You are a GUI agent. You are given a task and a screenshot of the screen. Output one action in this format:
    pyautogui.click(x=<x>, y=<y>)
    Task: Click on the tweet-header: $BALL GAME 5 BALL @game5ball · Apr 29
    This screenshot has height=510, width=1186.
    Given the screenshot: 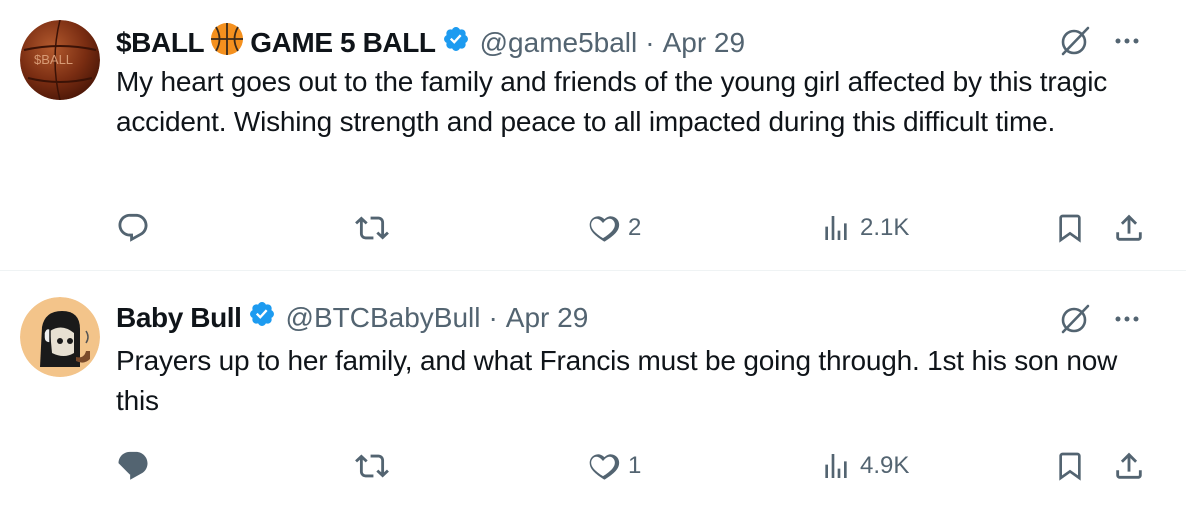 What is the action you would take?
    pyautogui.click(x=430, y=43)
    